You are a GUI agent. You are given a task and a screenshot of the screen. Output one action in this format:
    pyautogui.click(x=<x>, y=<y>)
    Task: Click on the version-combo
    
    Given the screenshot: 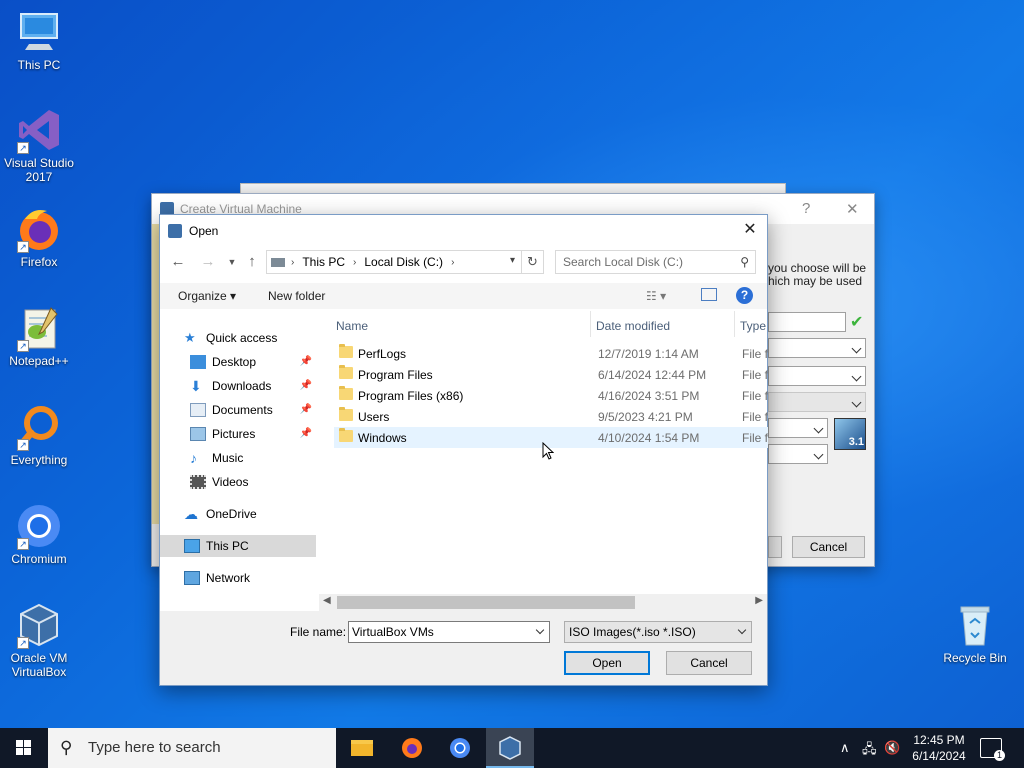 What is the action you would take?
    pyautogui.click(x=798, y=454)
    